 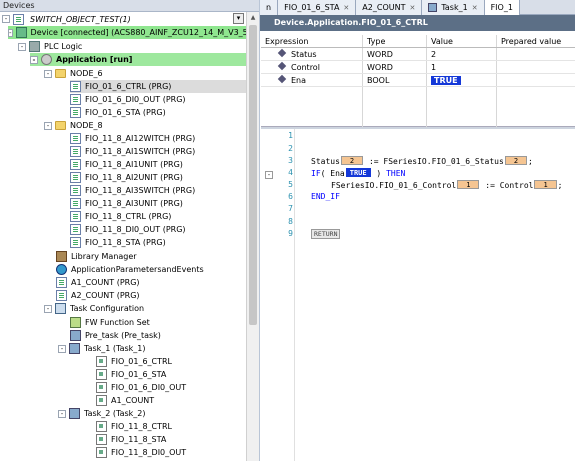 I want to click on watch-header-row: Expression Type Value Prepared value, so click(x=418, y=41).